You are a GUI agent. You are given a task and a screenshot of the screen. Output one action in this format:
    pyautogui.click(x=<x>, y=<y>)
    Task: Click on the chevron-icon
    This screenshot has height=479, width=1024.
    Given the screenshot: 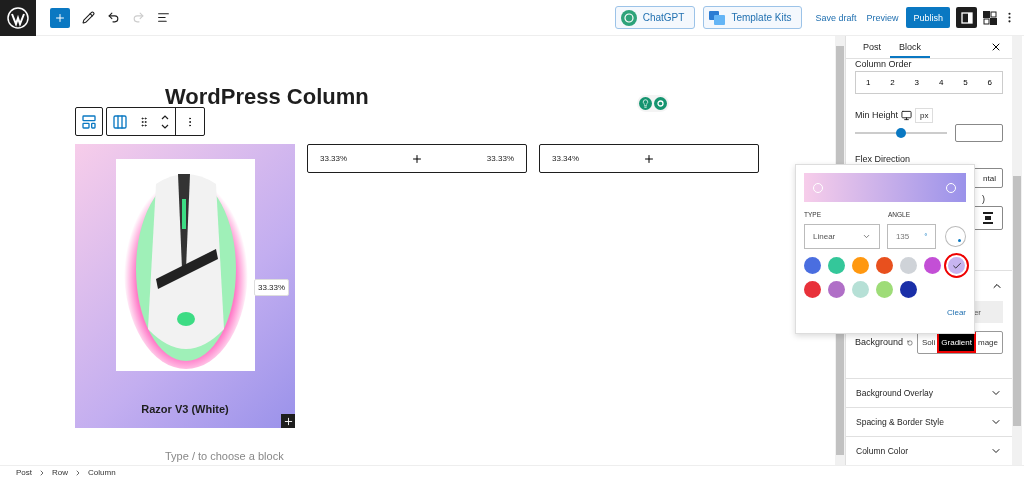 What is the action you would take?
    pyautogui.click(x=42, y=472)
    